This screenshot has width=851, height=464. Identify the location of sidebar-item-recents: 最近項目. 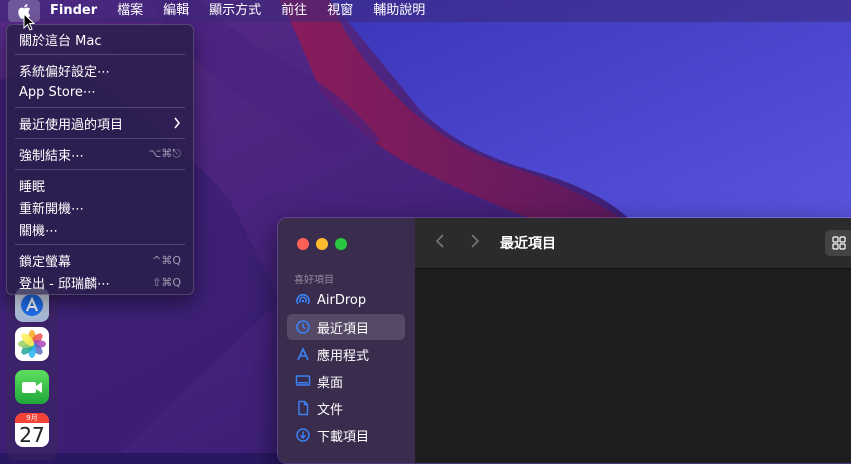
(346, 327).